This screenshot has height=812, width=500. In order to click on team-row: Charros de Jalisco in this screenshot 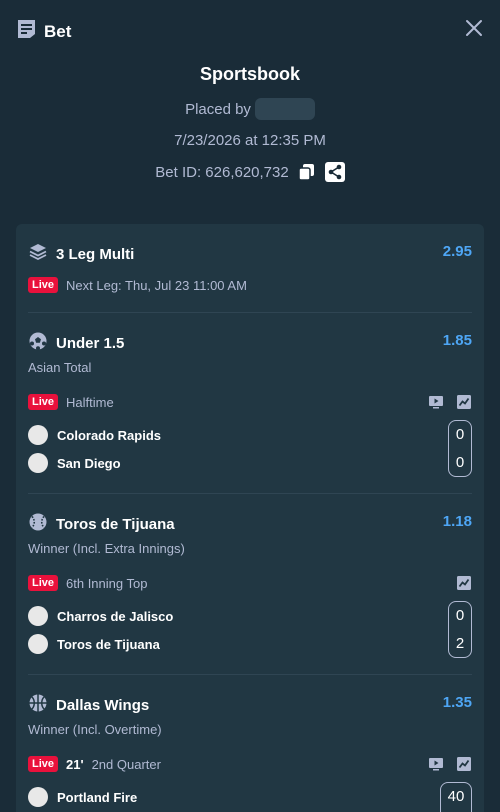, I will do `click(100, 616)`.